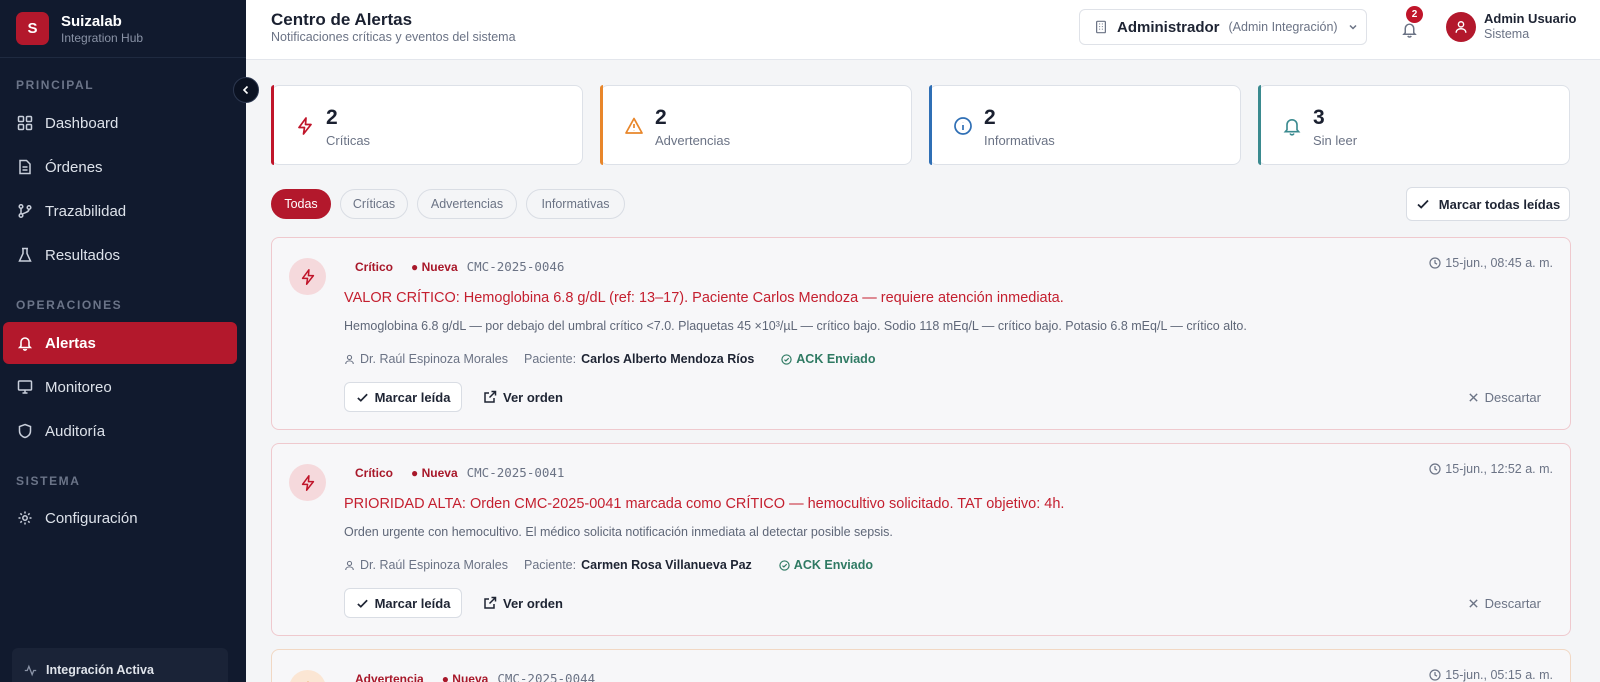 The width and height of the screenshot is (1600, 682). I want to click on brand: S Suizalab Integration Hub, so click(123, 29).